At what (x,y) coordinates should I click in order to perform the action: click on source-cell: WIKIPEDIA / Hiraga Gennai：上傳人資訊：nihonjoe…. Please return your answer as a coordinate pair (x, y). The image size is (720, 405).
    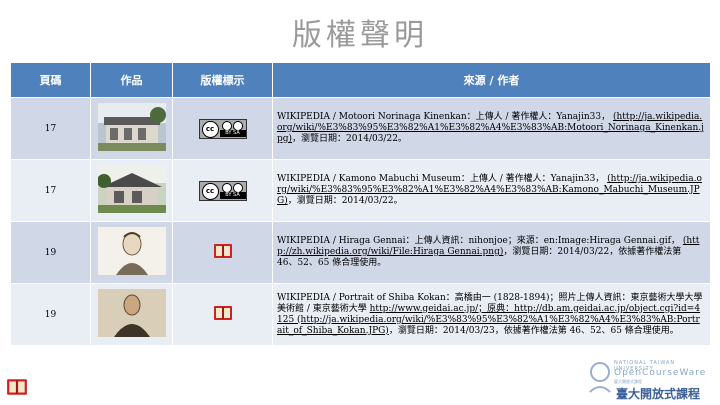
    Looking at the image, I should click on (491, 252).